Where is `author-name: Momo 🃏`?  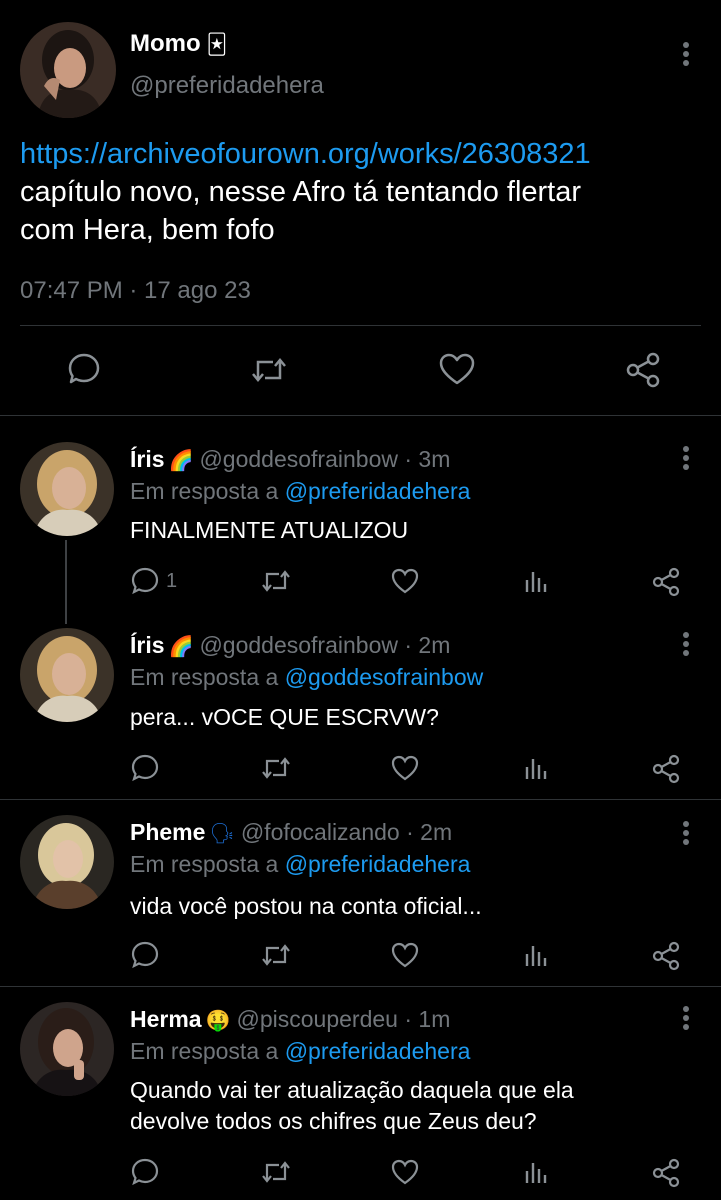 author-name: Momo 🃏 is located at coordinates (178, 44).